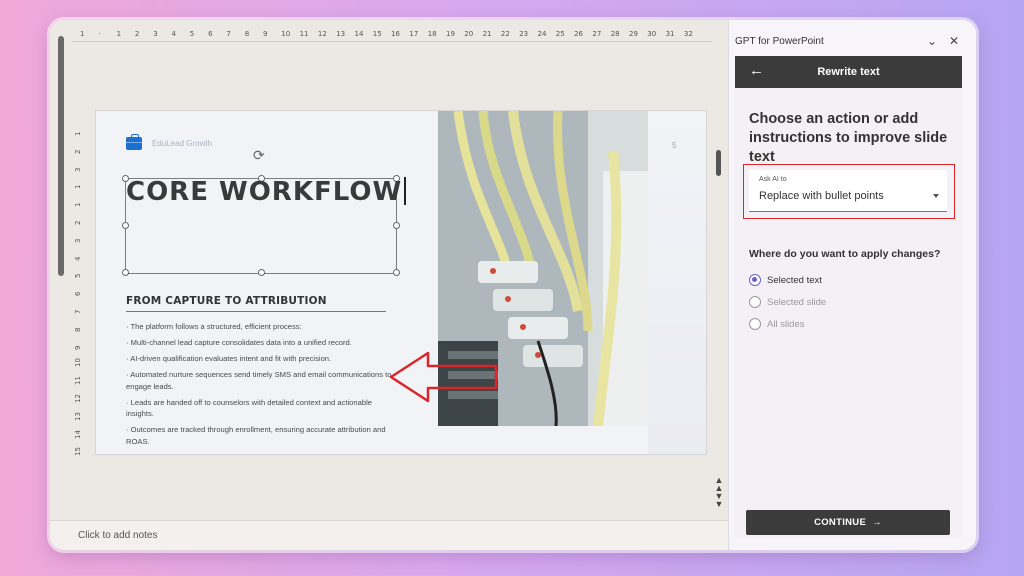 This screenshot has height=576, width=1024. I want to click on ruler-mark: 18, so click(432, 34).